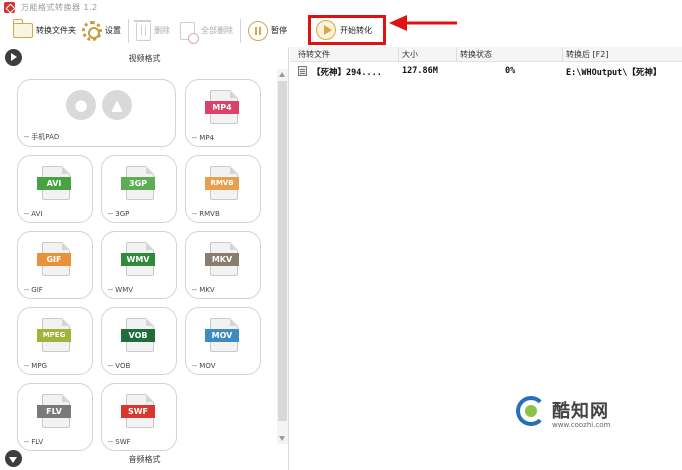 The height and width of the screenshot is (470, 682). I want to click on format-caption: -- MP4, so click(203, 138).